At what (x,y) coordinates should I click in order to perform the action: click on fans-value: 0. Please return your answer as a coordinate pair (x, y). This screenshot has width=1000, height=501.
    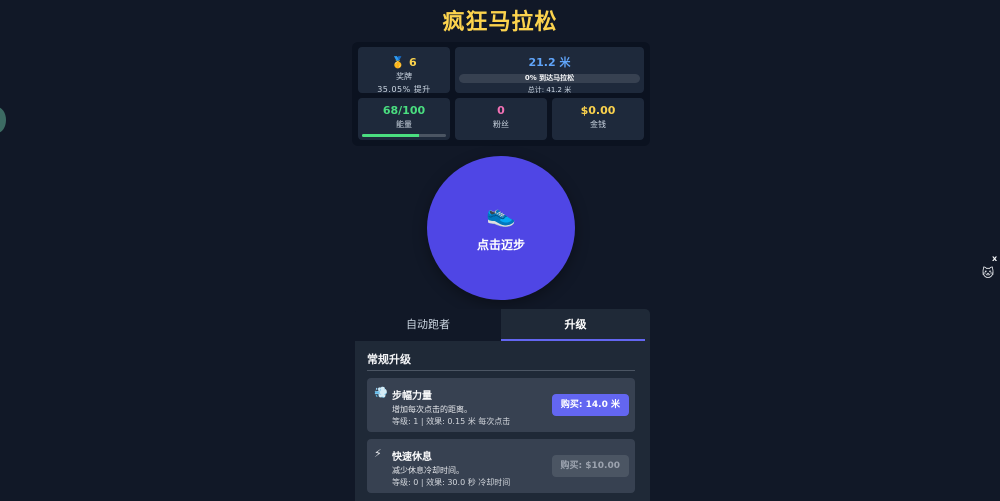
    Looking at the image, I should click on (501, 110).